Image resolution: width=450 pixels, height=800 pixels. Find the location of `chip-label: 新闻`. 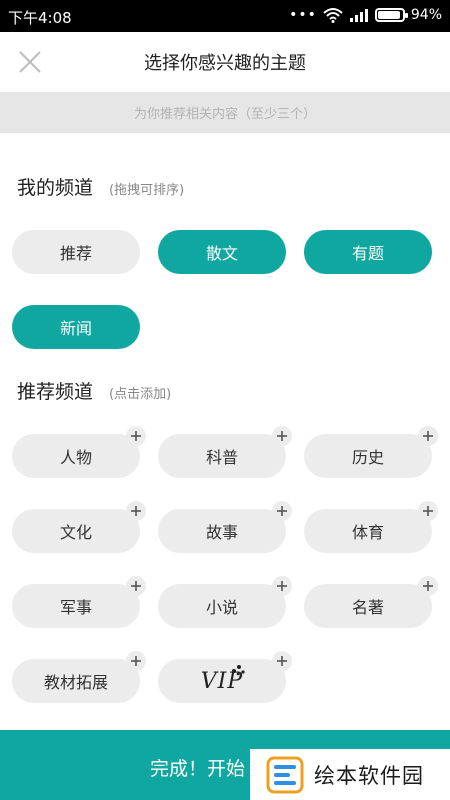

chip-label: 新闻 is located at coordinates (75, 328).